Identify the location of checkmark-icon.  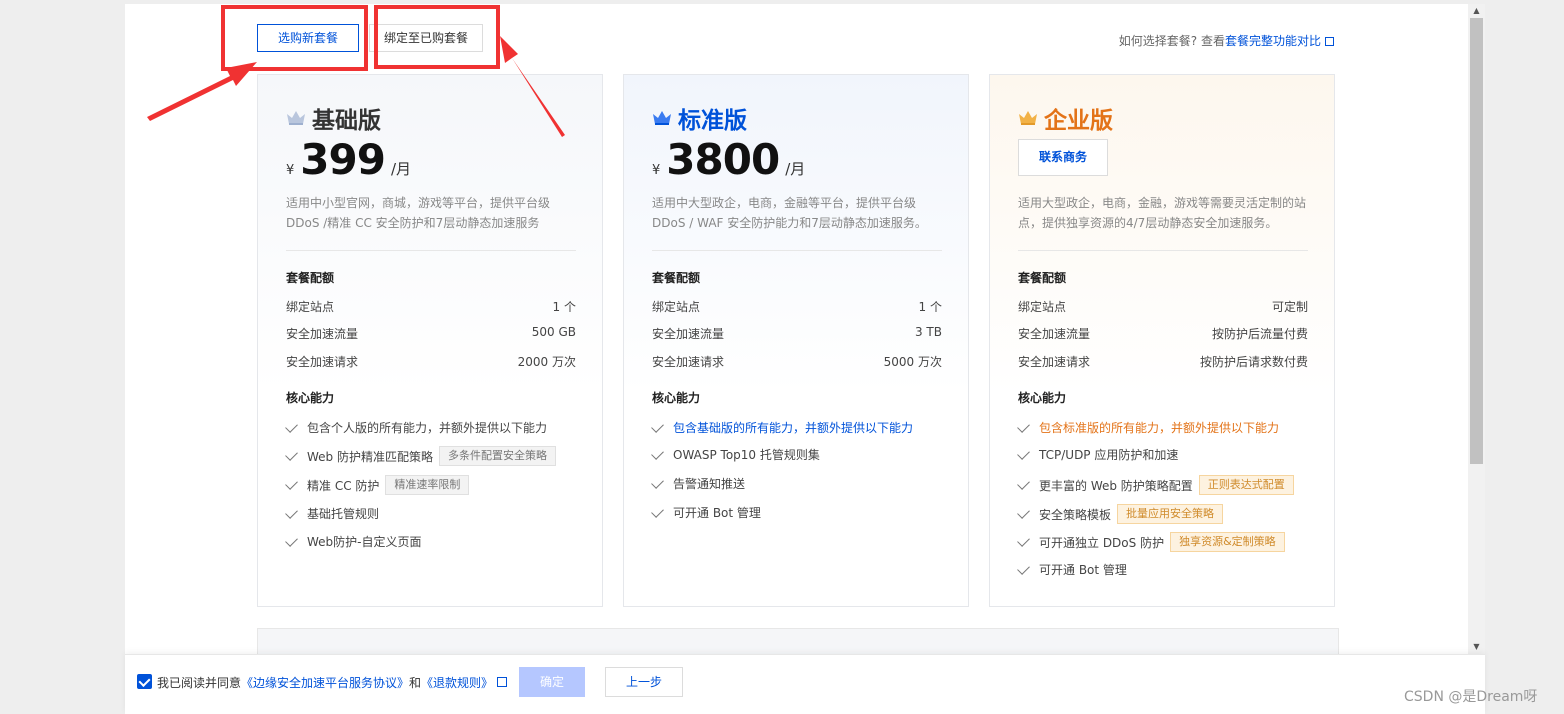
(144, 681).